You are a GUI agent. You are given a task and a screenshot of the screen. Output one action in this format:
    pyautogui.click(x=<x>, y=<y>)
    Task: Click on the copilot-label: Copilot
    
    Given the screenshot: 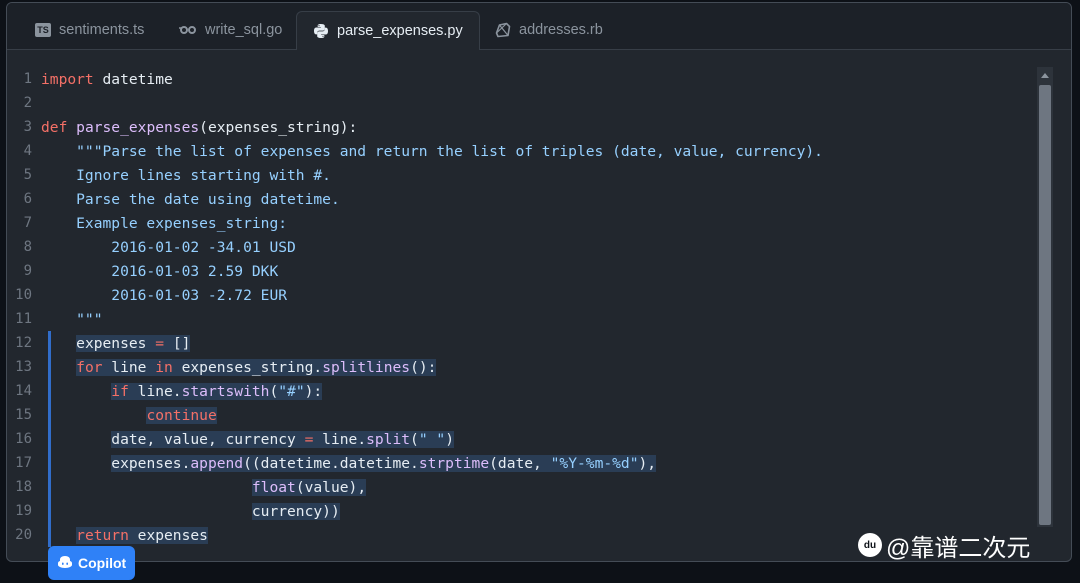 What is the action you would take?
    pyautogui.click(x=102, y=563)
    